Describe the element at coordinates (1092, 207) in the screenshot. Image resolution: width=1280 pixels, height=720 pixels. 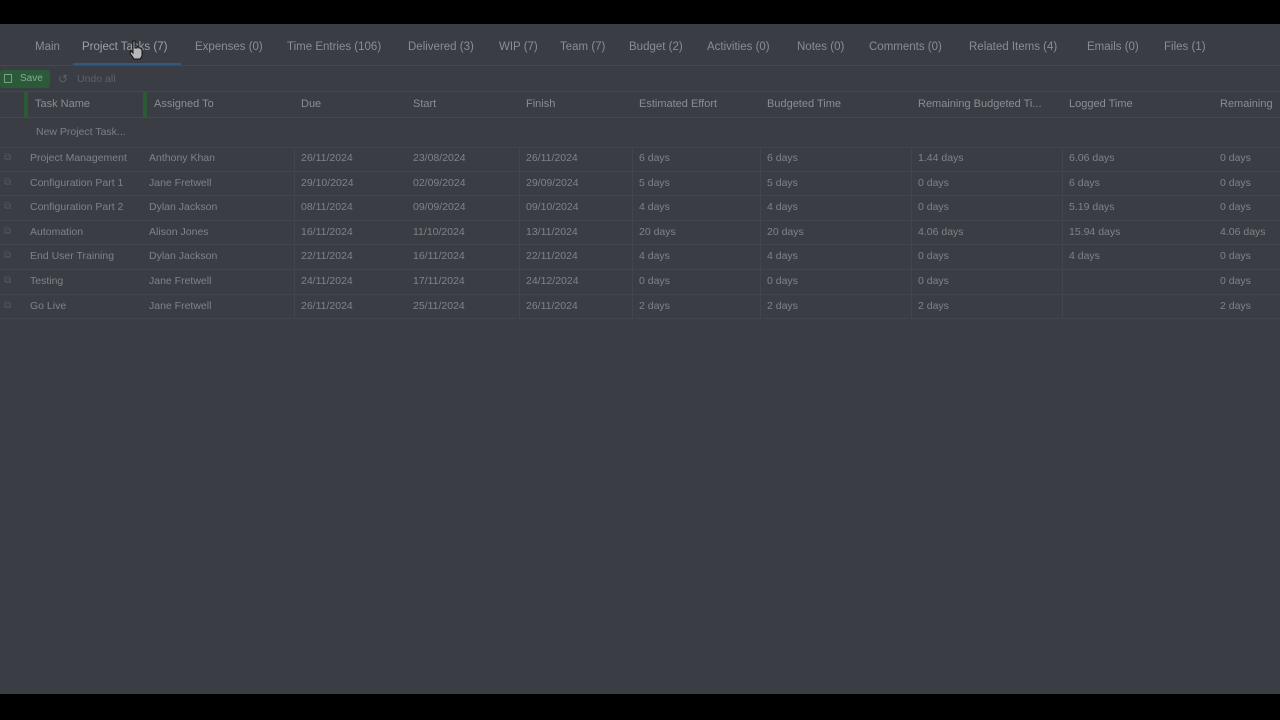
I see `cell-logged-time: 5.19 days` at that location.